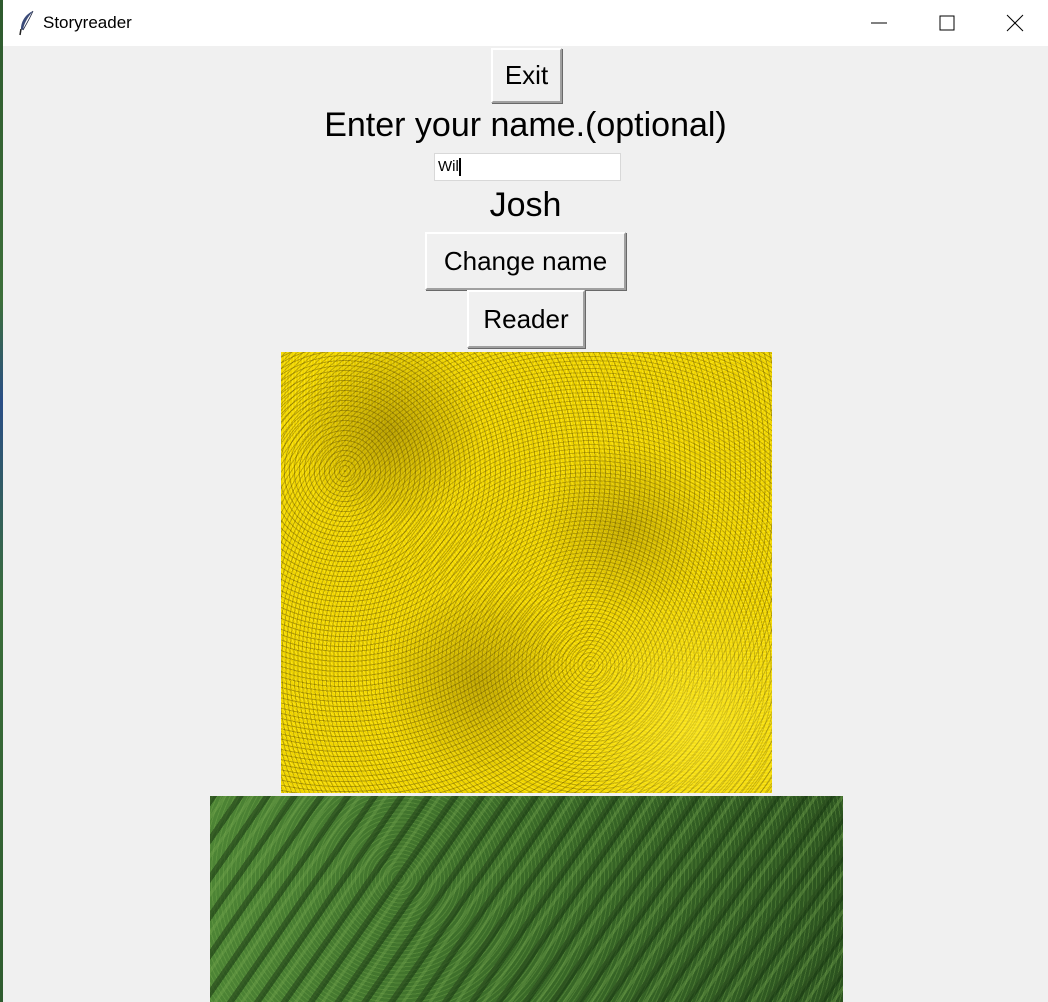 This screenshot has width=1048, height=1002. What do you see at coordinates (525, 261) in the screenshot?
I see `change-name-button: Change name` at bounding box center [525, 261].